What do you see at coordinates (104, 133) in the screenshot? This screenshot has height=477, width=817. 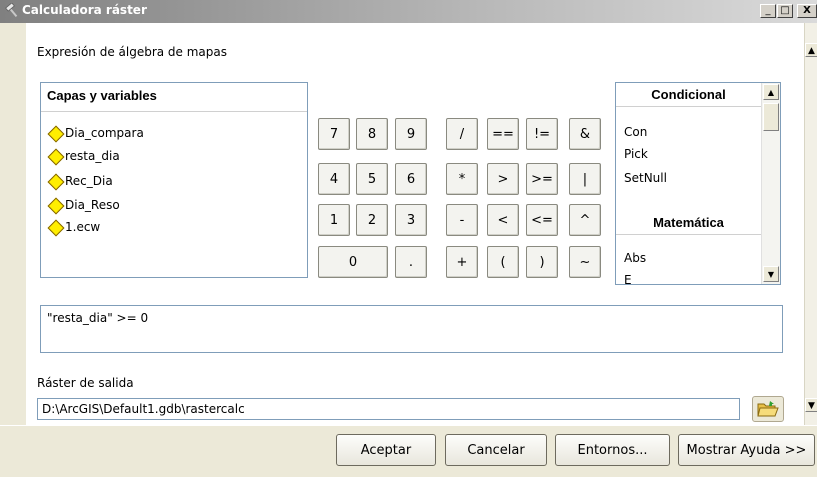 I see `layer-label: Dia_compara` at bounding box center [104, 133].